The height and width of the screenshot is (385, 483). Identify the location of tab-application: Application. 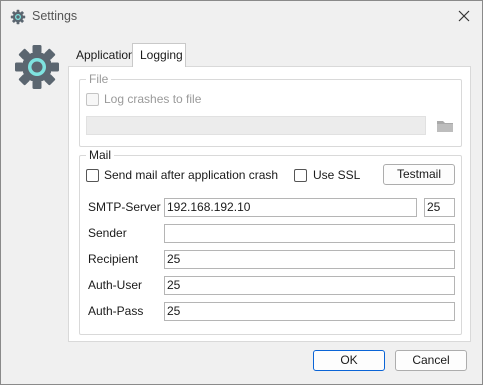
(103, 55).